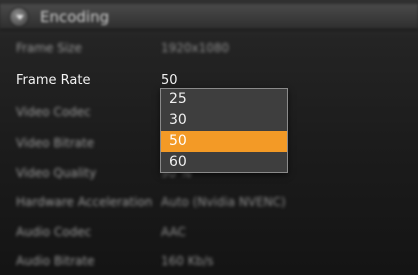 This screenshot has height=275, width=418. I want to click on video-bitrate-label: Video Bitrate, so click(55, 143).